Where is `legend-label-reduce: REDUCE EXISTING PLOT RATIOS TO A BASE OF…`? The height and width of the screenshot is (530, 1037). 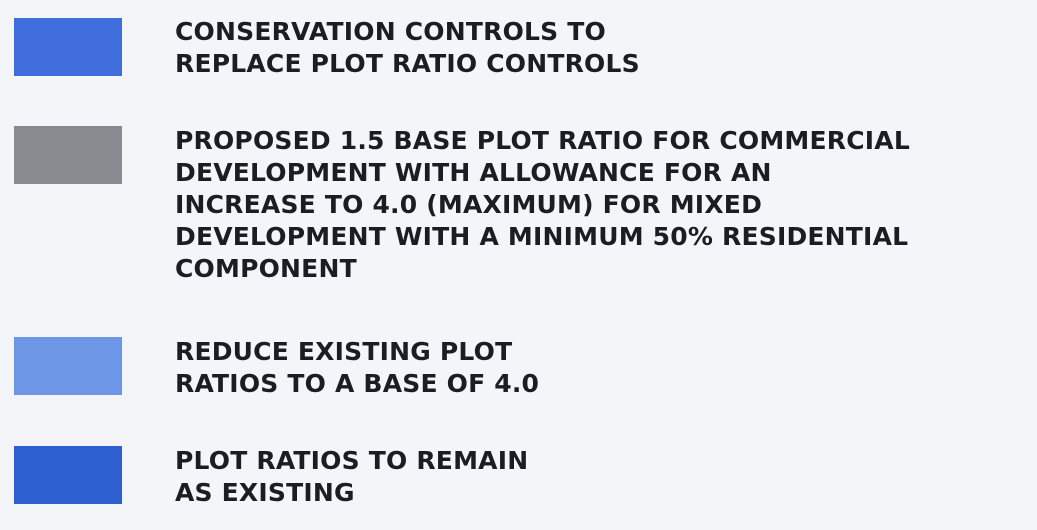
legend-label-reduce: REDUCE EXISTING PLOT RATIOS TO A BASE OF… is located at coordinates (357, 367).